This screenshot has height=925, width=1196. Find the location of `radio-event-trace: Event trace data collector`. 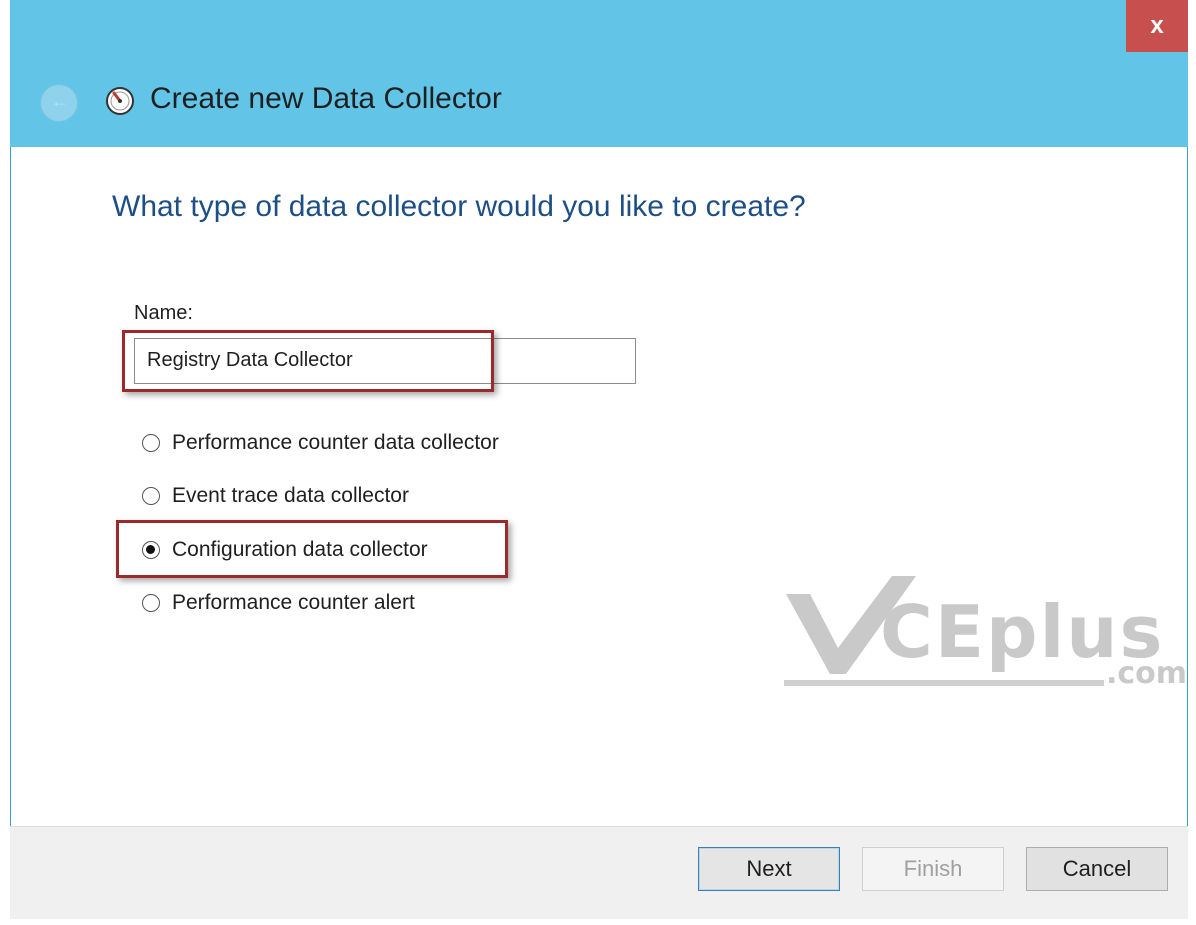

radio-event-trace: Event trace data collector is located at coordinates (275, 496).